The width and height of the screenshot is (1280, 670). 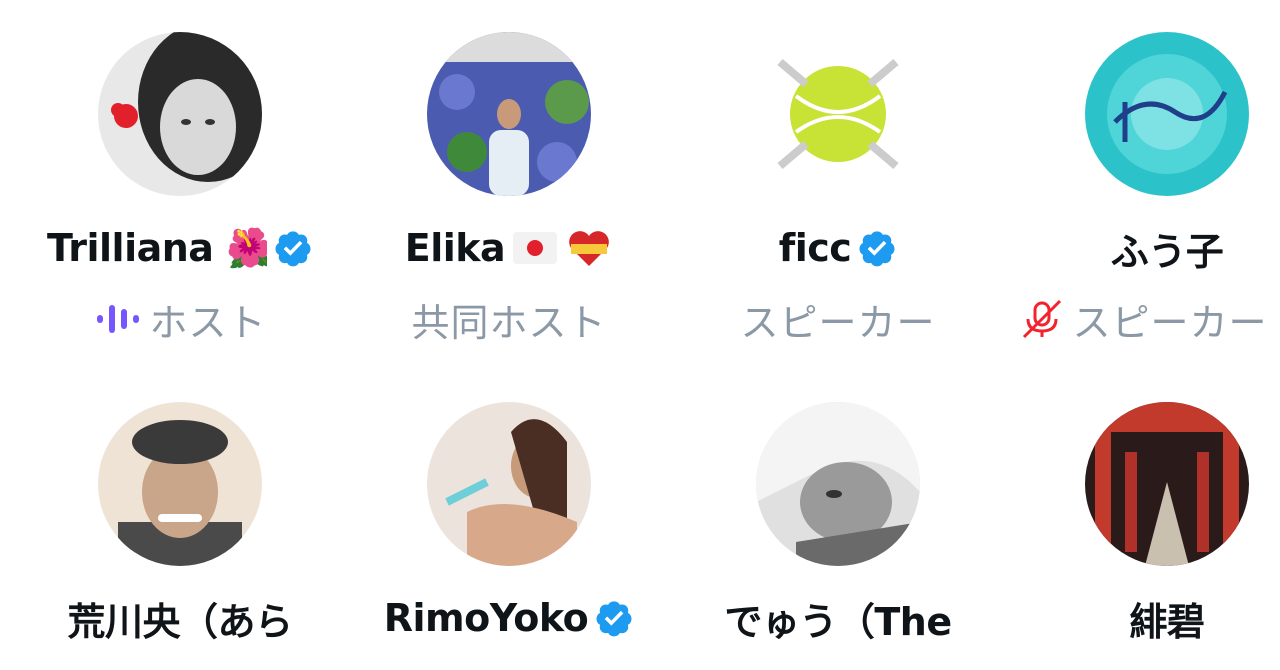 I want to click on participant-name: でゅう（The, so click(x=838, y=621).